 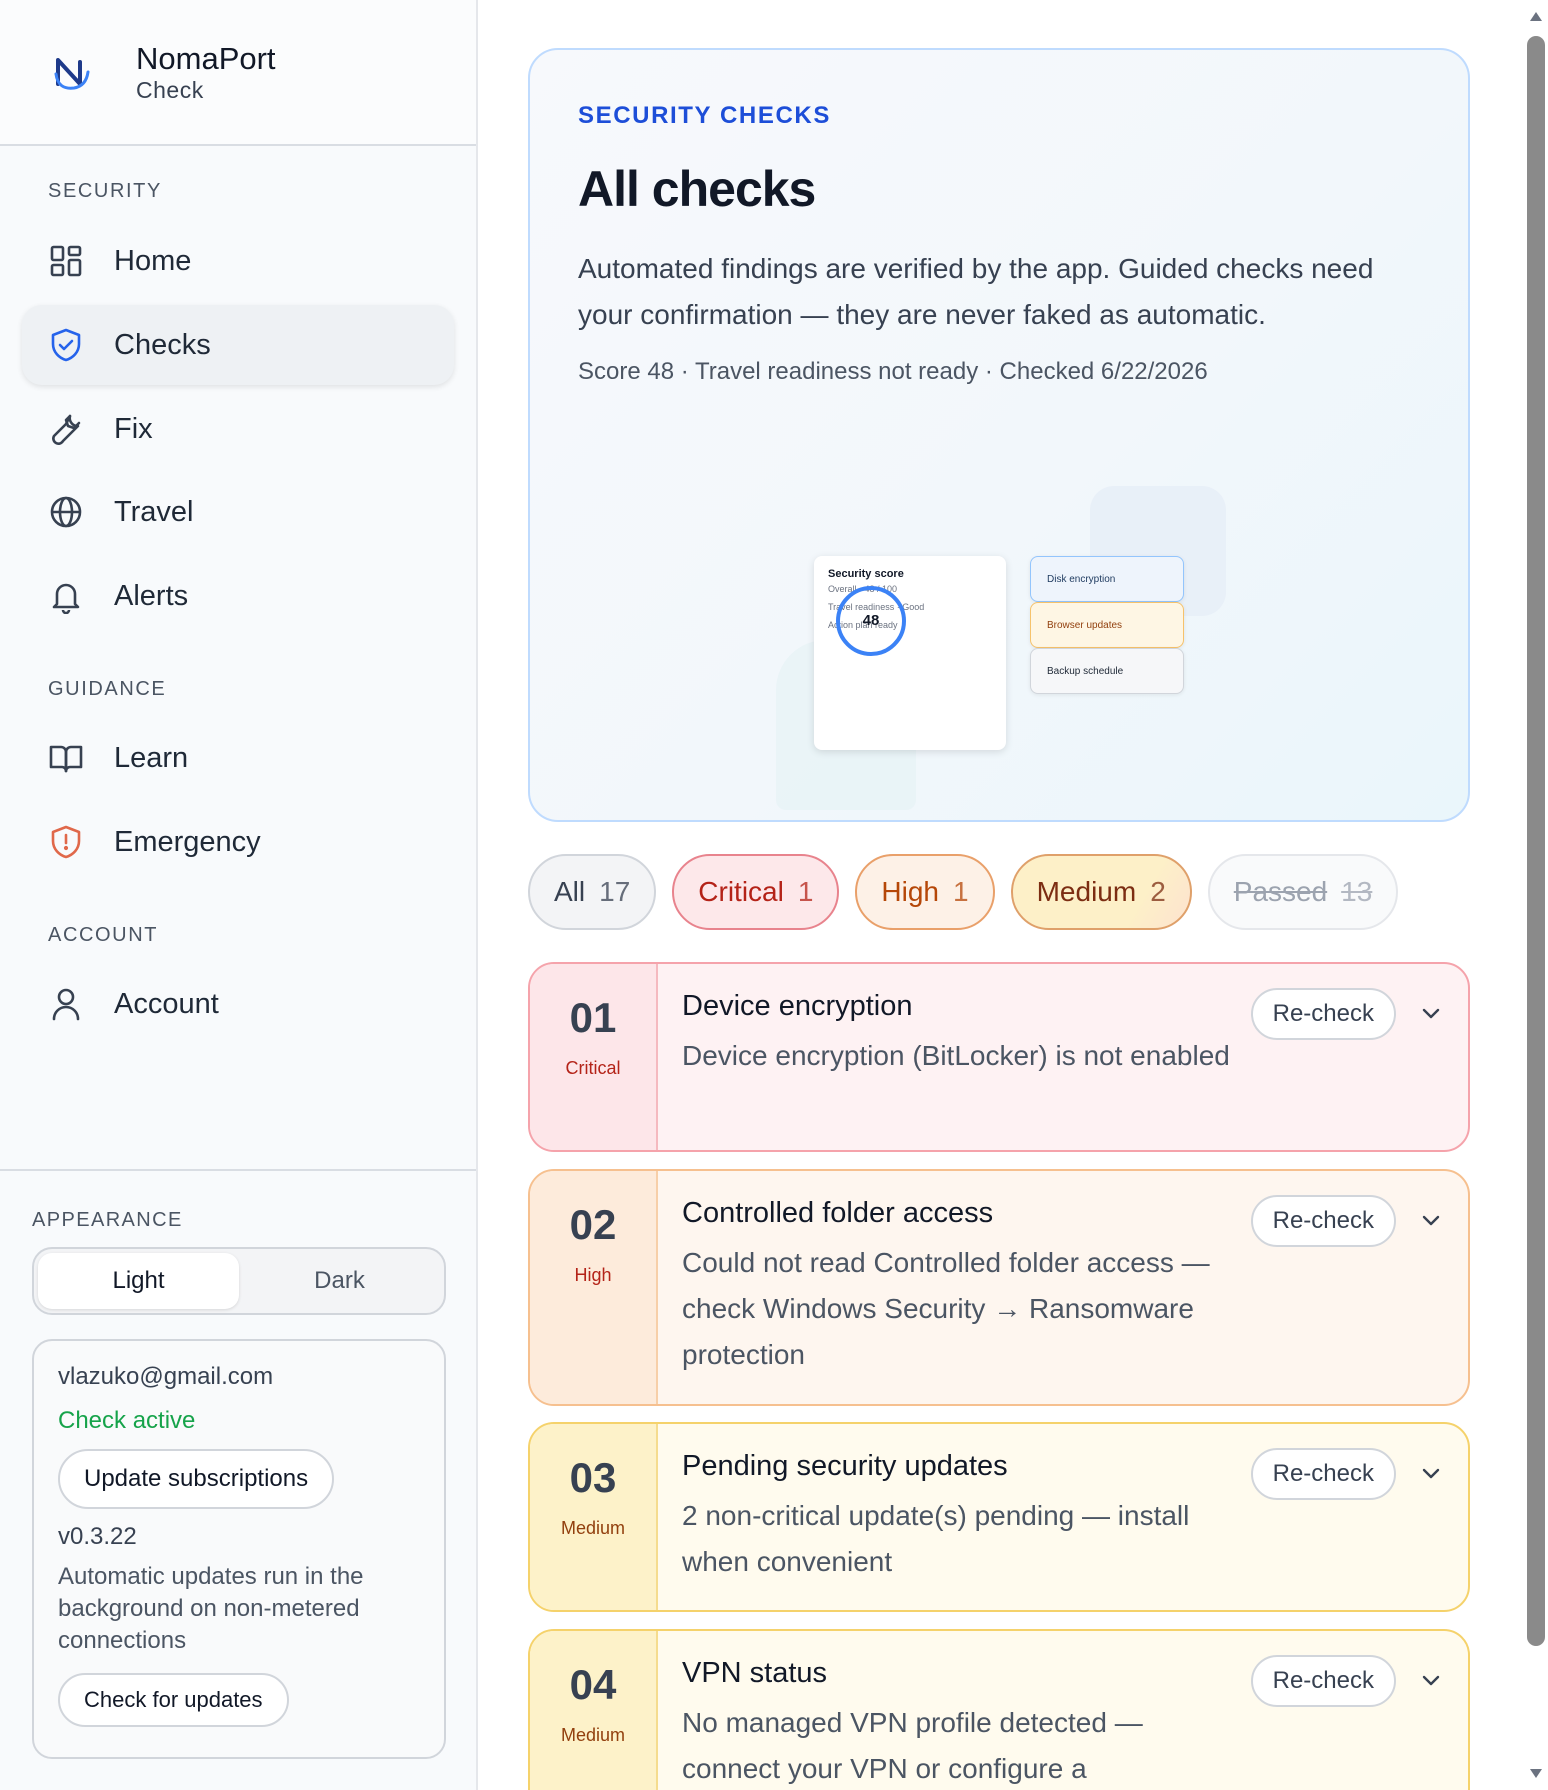 I want to click on scroll-down-arrow-icon, so click(x=1536, y=1774).